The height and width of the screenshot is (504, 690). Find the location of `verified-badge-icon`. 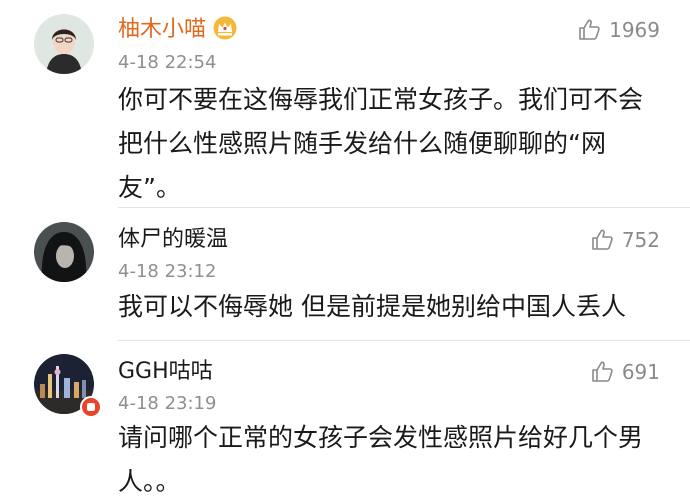

verified-badge-icon is located at coordinates (91, 407).